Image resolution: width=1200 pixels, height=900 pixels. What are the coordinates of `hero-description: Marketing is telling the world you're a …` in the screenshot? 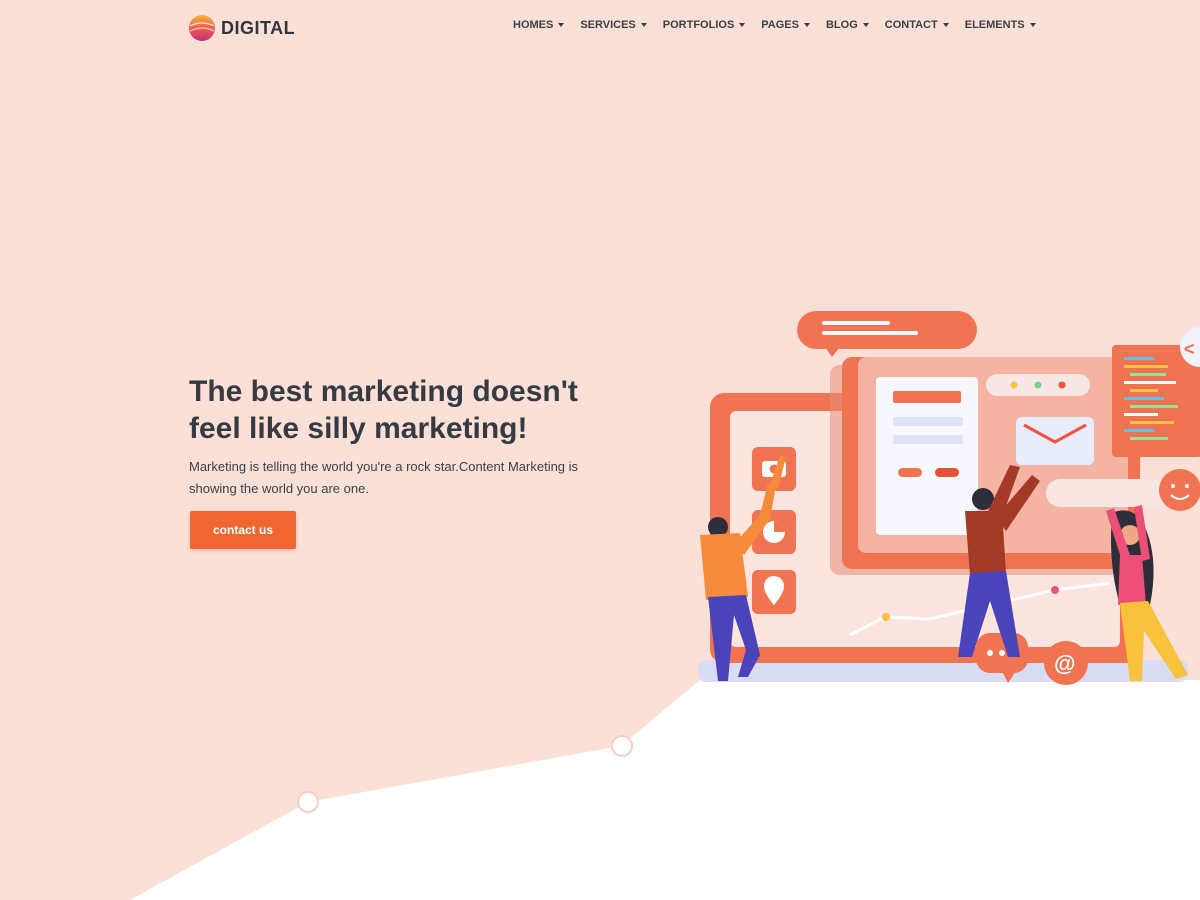 It's located at (384, 477).